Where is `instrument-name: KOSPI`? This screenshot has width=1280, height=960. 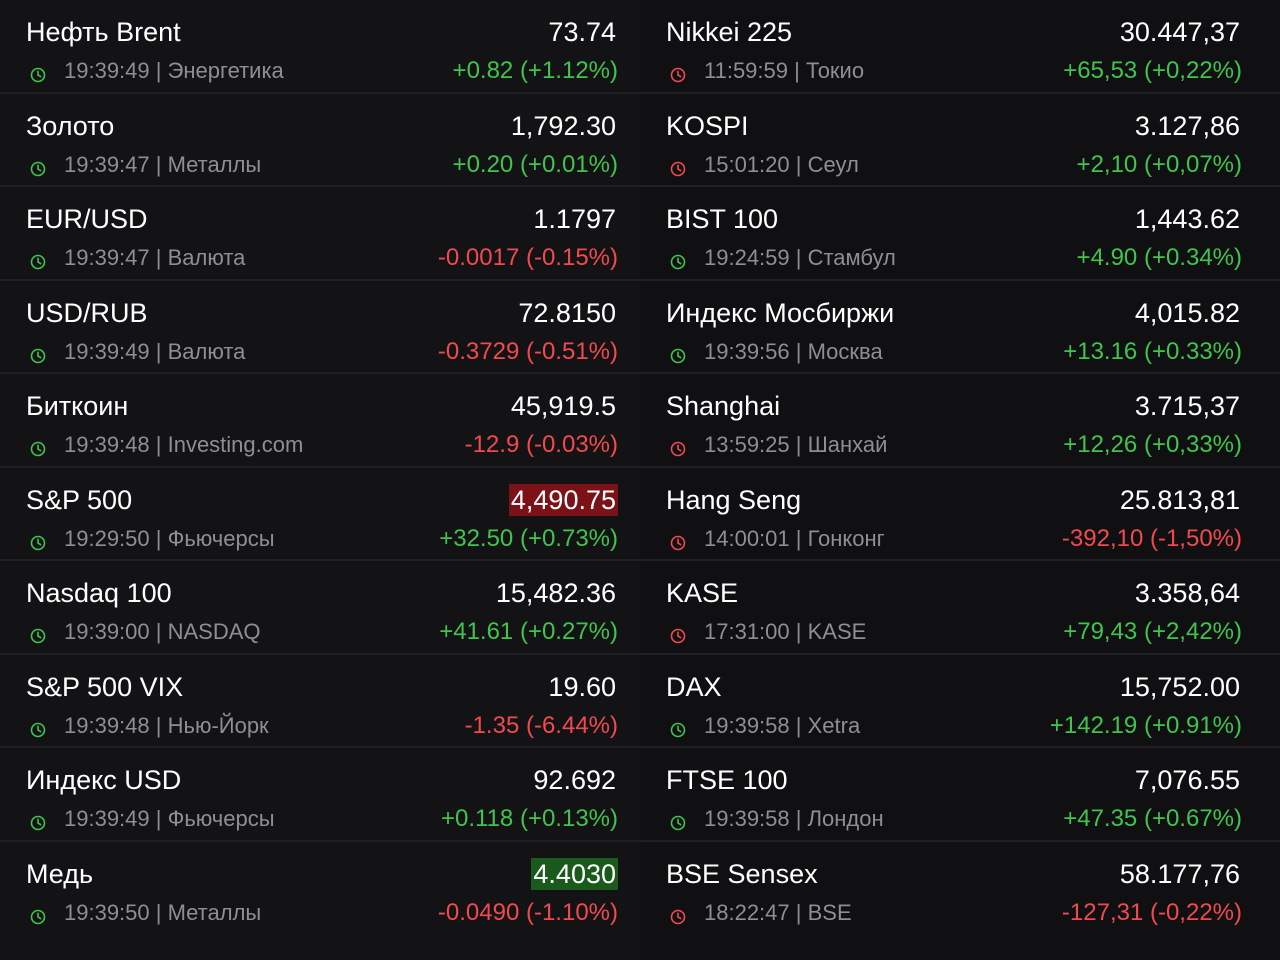 instrument-name: KOSPI is located at coordinates (707, 125).